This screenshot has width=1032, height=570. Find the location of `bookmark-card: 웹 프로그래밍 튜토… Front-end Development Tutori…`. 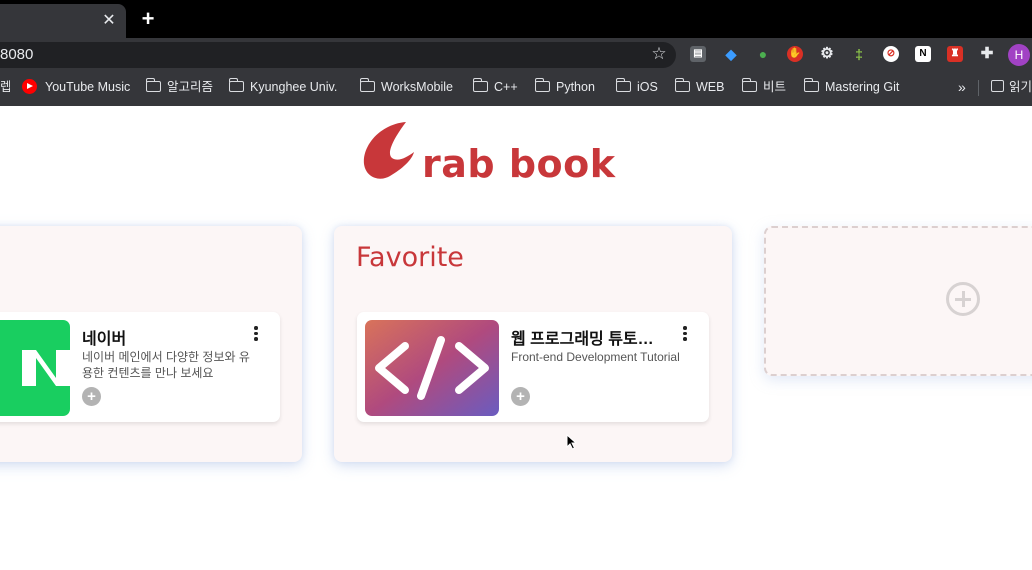

bookmark-card: 웹 프로그래밍 튜토… Front-end Development Tutori… is located at coordinates (533, 367).